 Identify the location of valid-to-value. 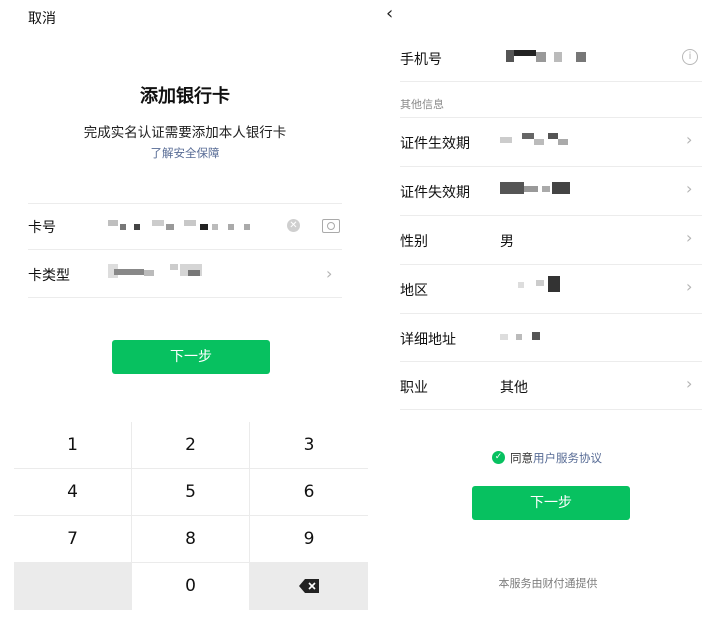
(540, 190).